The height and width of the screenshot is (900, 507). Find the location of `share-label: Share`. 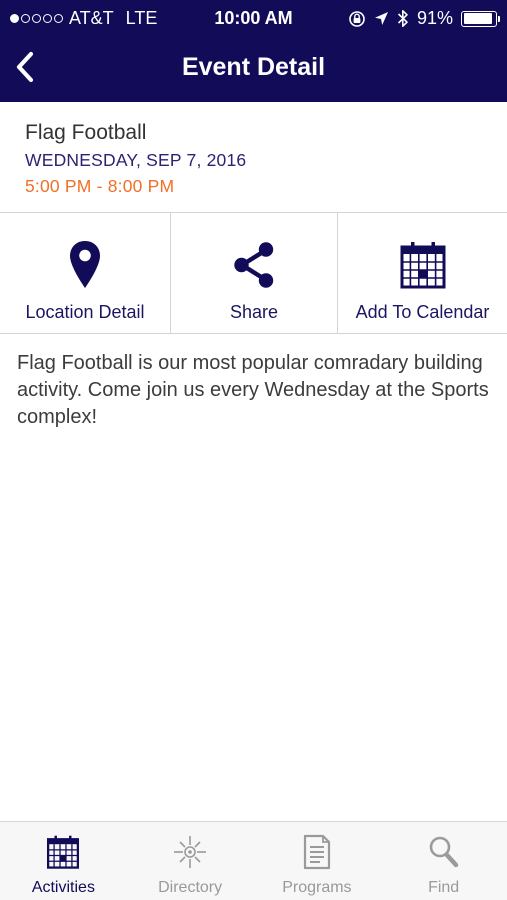

share-label: Share is located at coordinates (254, 312).